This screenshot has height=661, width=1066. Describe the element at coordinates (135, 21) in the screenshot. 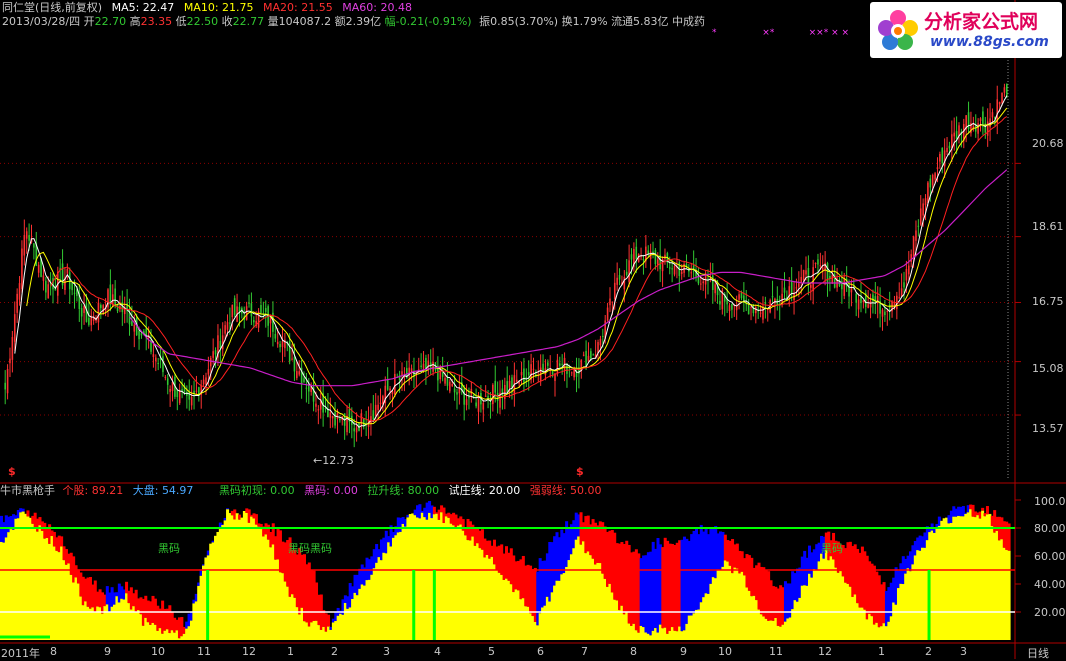

I see `high-label: 高` at that location.